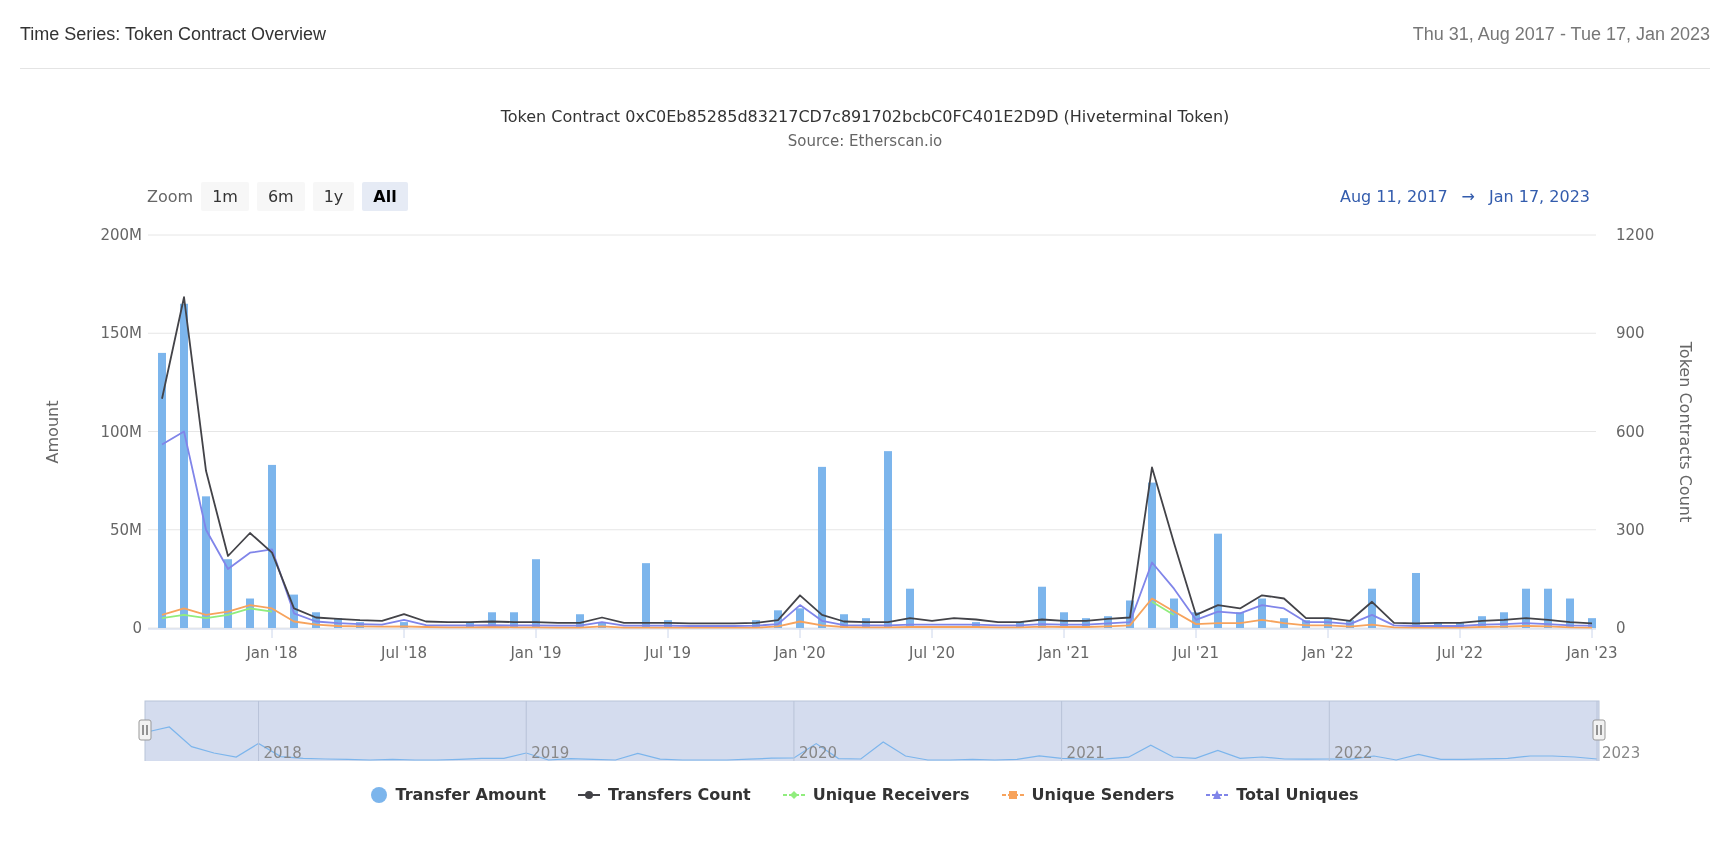 The image size is (1730, 847). I want to click on axis-label: Jan '20, so click(800, 653).